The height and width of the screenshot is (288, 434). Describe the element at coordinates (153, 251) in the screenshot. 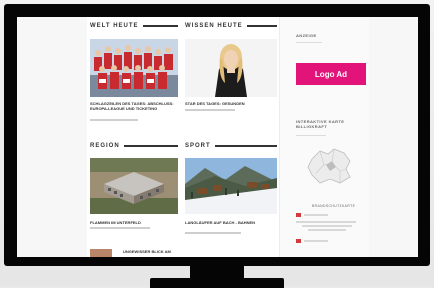

I see `article-caption: UNGEWISSER BLICK AM` at that location.